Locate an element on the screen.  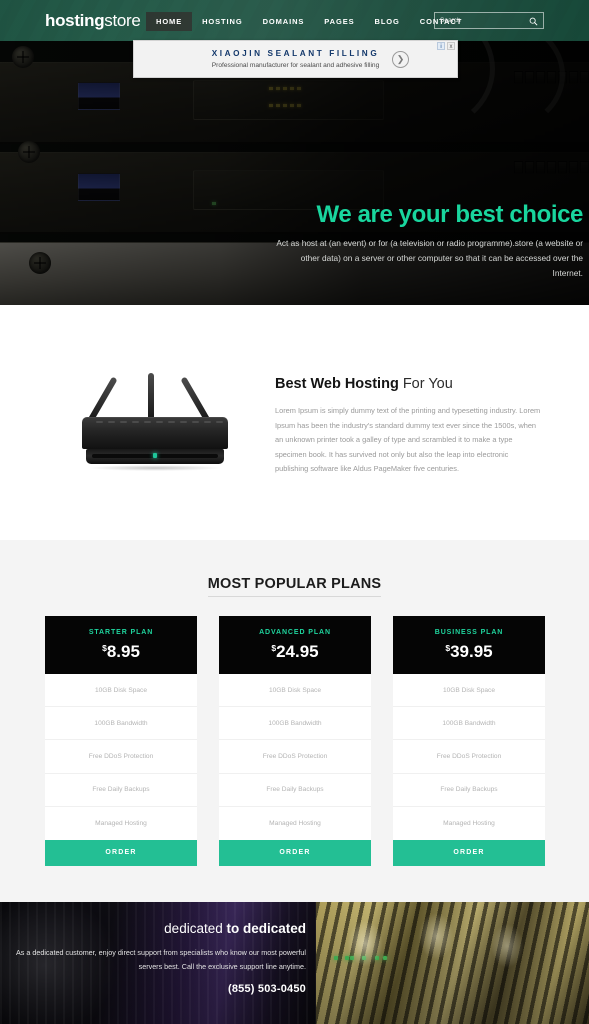
ad-badges: i x is located at coordinates (446, 46).